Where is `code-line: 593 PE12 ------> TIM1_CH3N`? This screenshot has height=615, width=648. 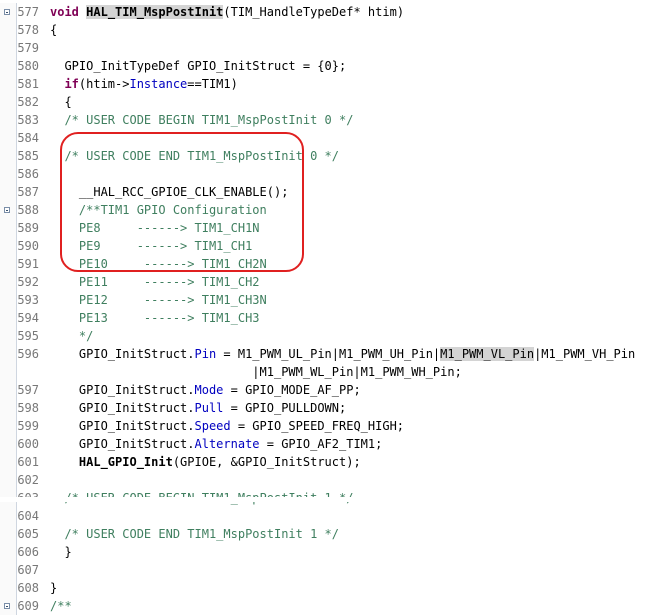
code-line: 593 PE12 ------> TIM1_CH3N is located at coordinates (324, 300).